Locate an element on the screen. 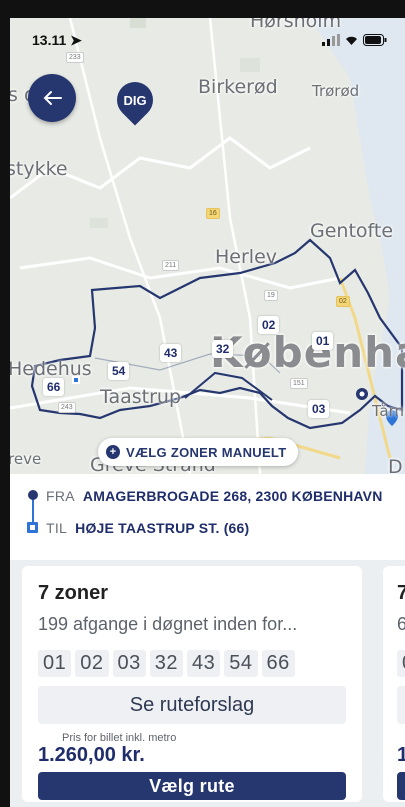 This screenshot has height=807, width=405. place-label: reve is located at coordinates (26, 459).